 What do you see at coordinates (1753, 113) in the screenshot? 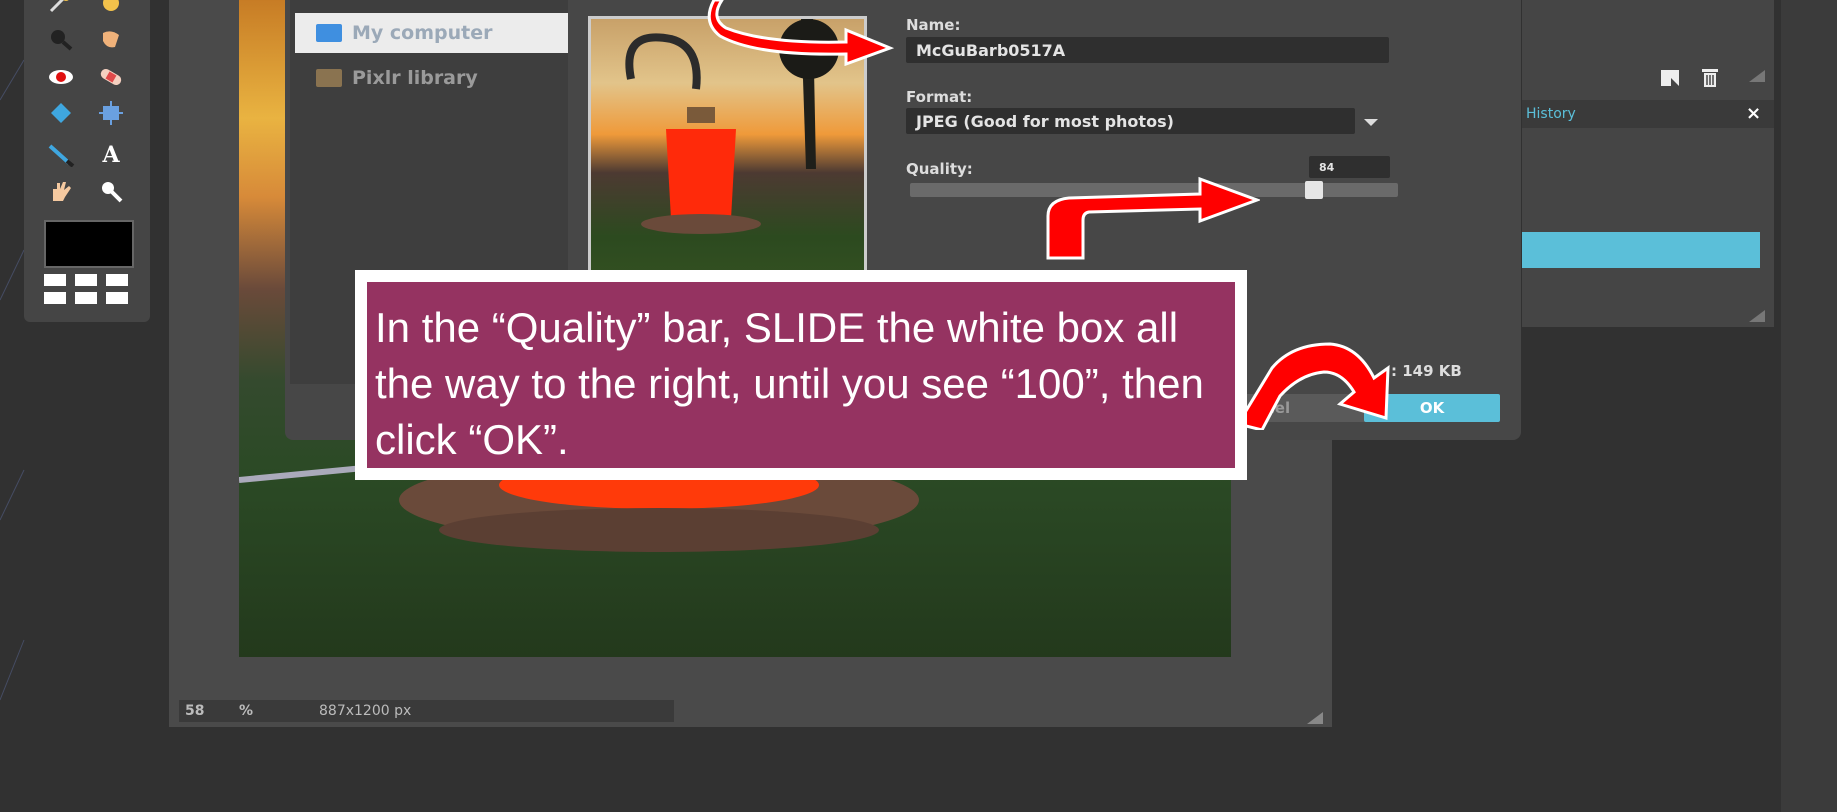
I see `close-icon: ×` at bounding box center [1753, 113].